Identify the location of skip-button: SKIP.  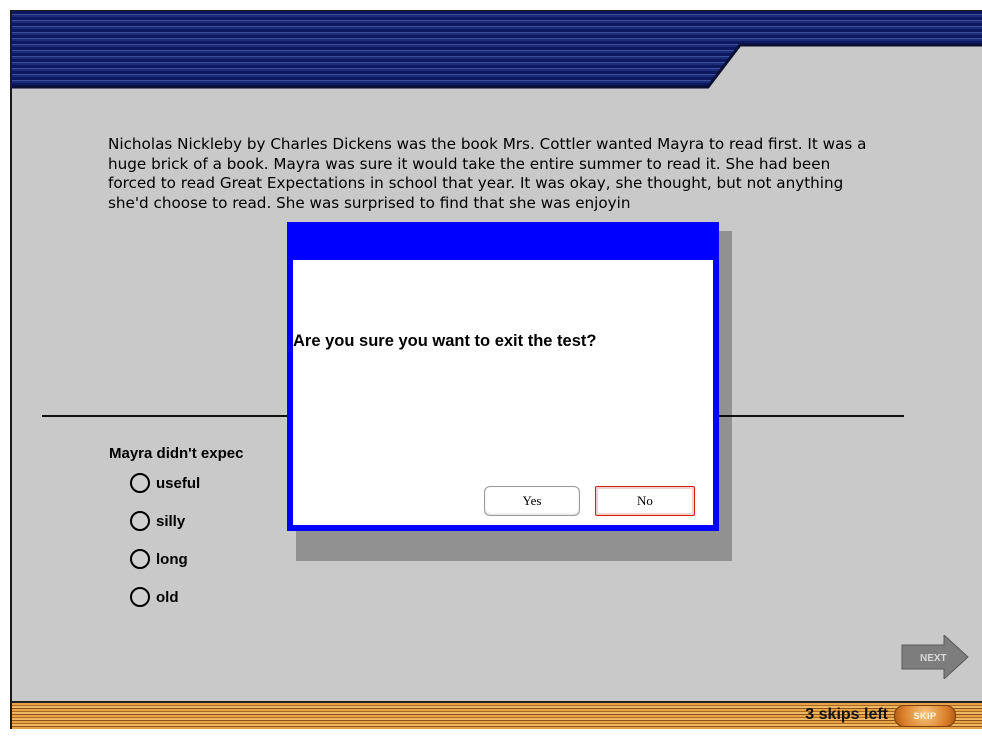
(925, 716).